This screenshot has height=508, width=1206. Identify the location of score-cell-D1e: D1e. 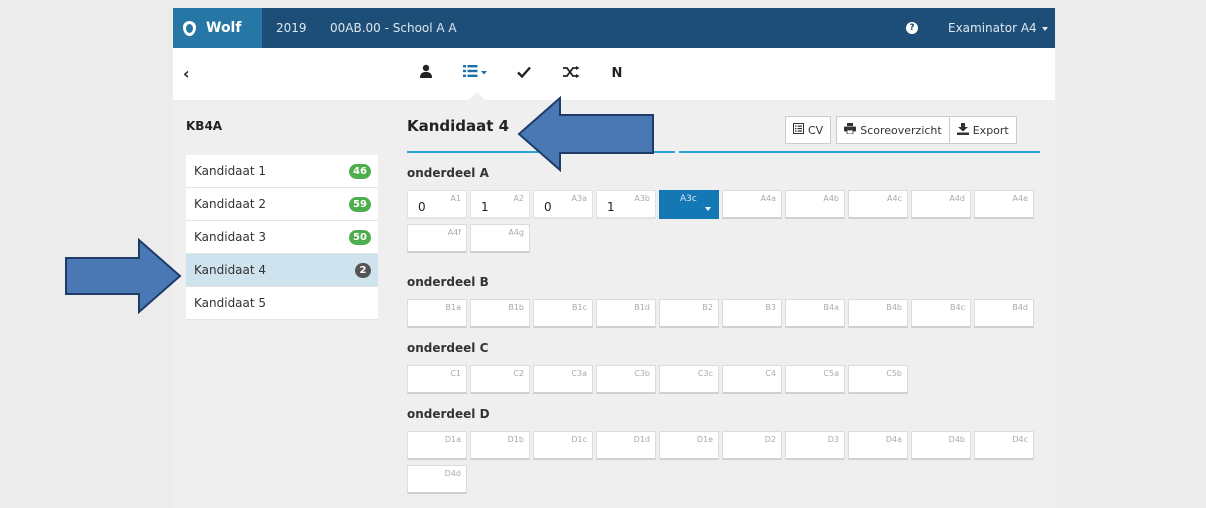
(689, 445).